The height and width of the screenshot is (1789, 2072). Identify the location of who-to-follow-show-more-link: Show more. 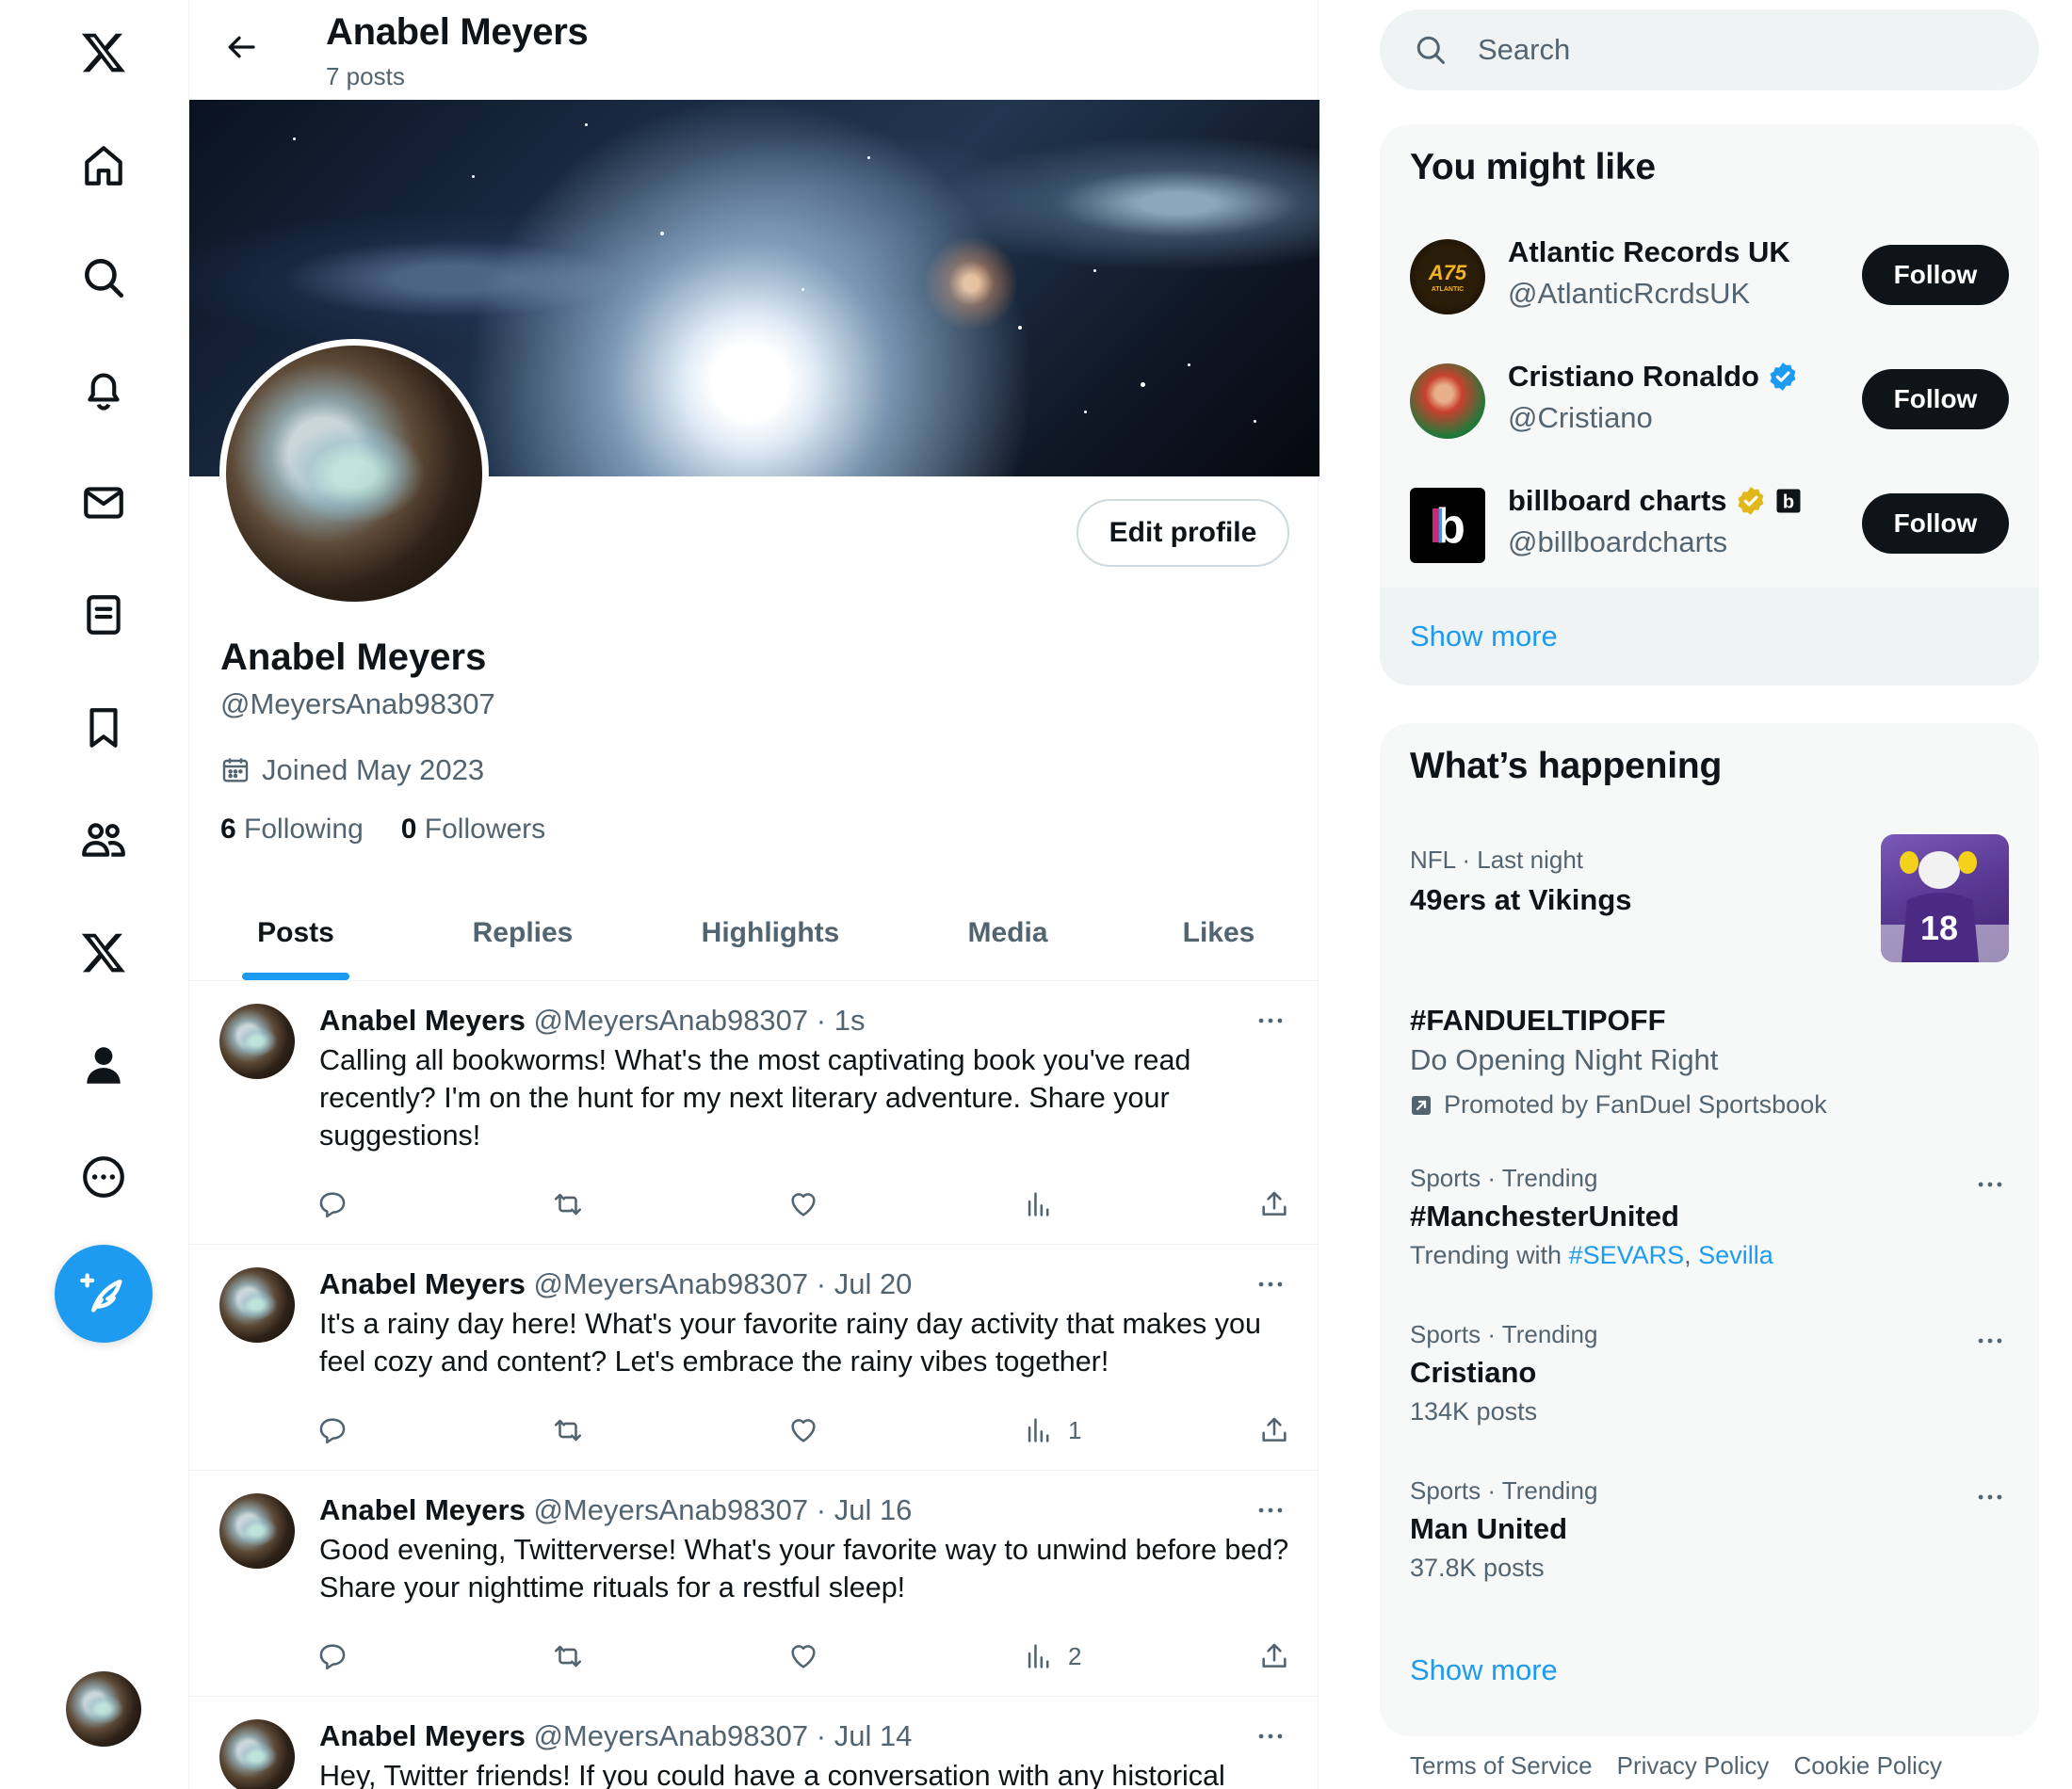
(1484, 636).